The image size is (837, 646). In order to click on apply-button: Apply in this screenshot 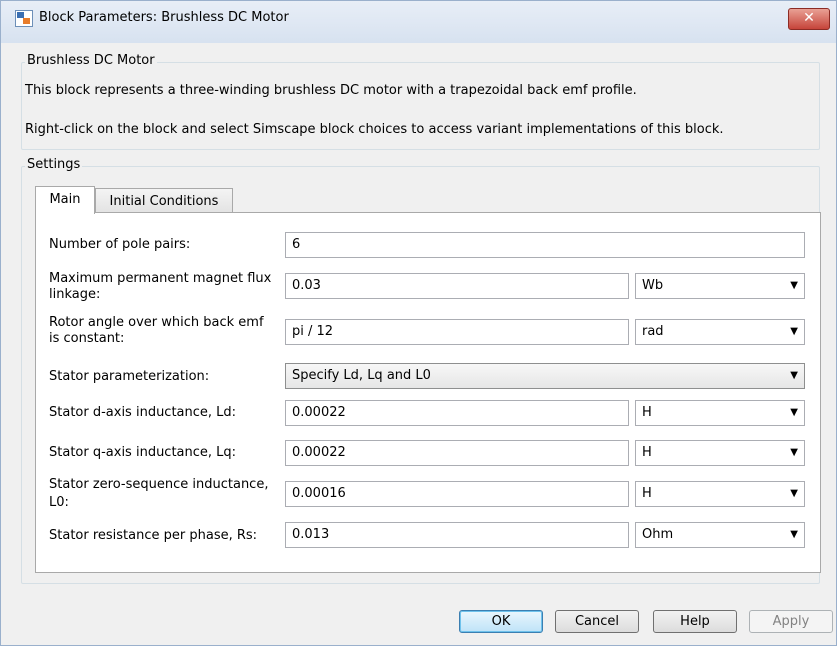, I will do `click(791, 621)`.